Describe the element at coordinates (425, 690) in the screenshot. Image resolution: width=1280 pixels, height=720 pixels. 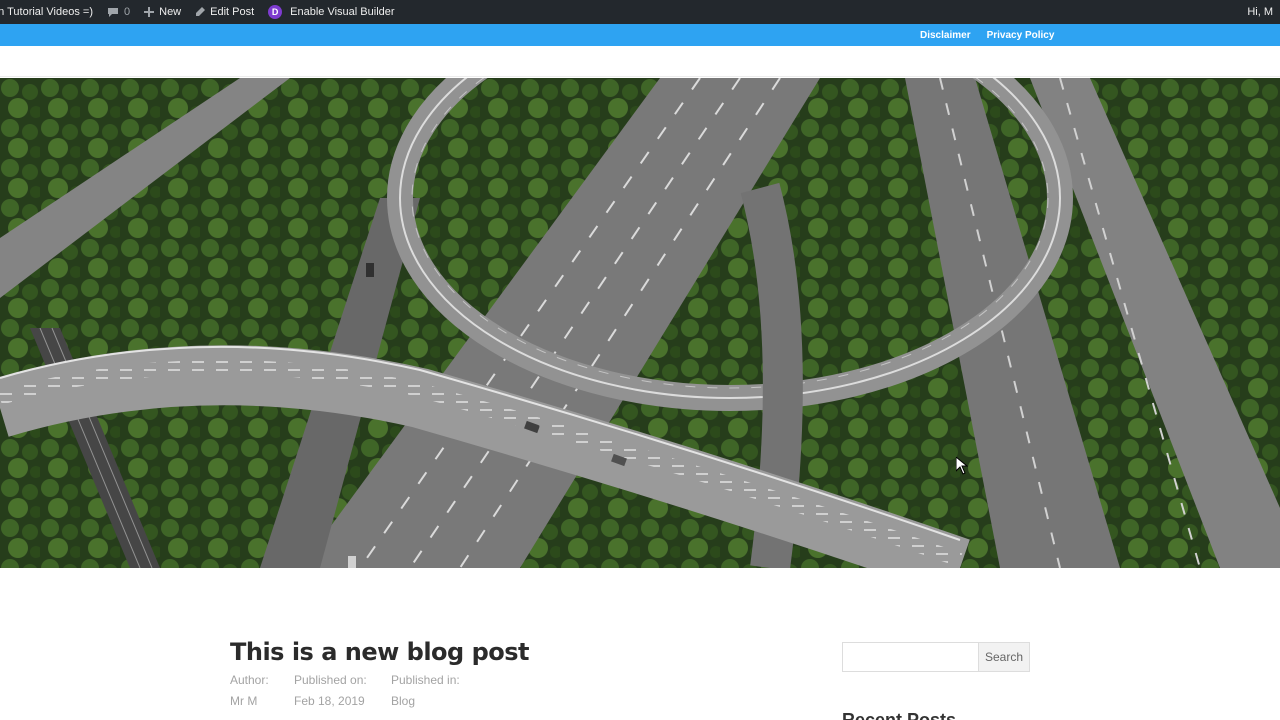
I see `meta-published-in: Published in: Blog` at that location.